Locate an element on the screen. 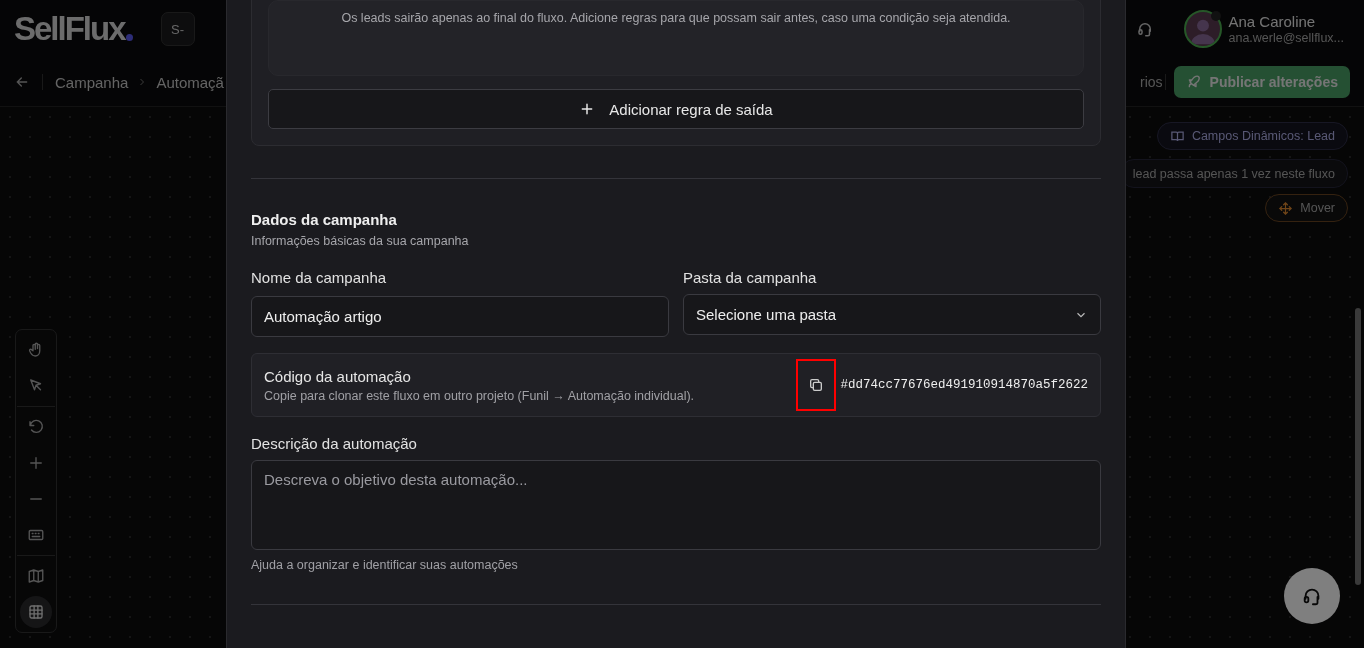 Image resolution: width=1364 pixels, height=648 pixels. add-rule-button: Adicionar regra de saída is located at coordinates (676, 109).